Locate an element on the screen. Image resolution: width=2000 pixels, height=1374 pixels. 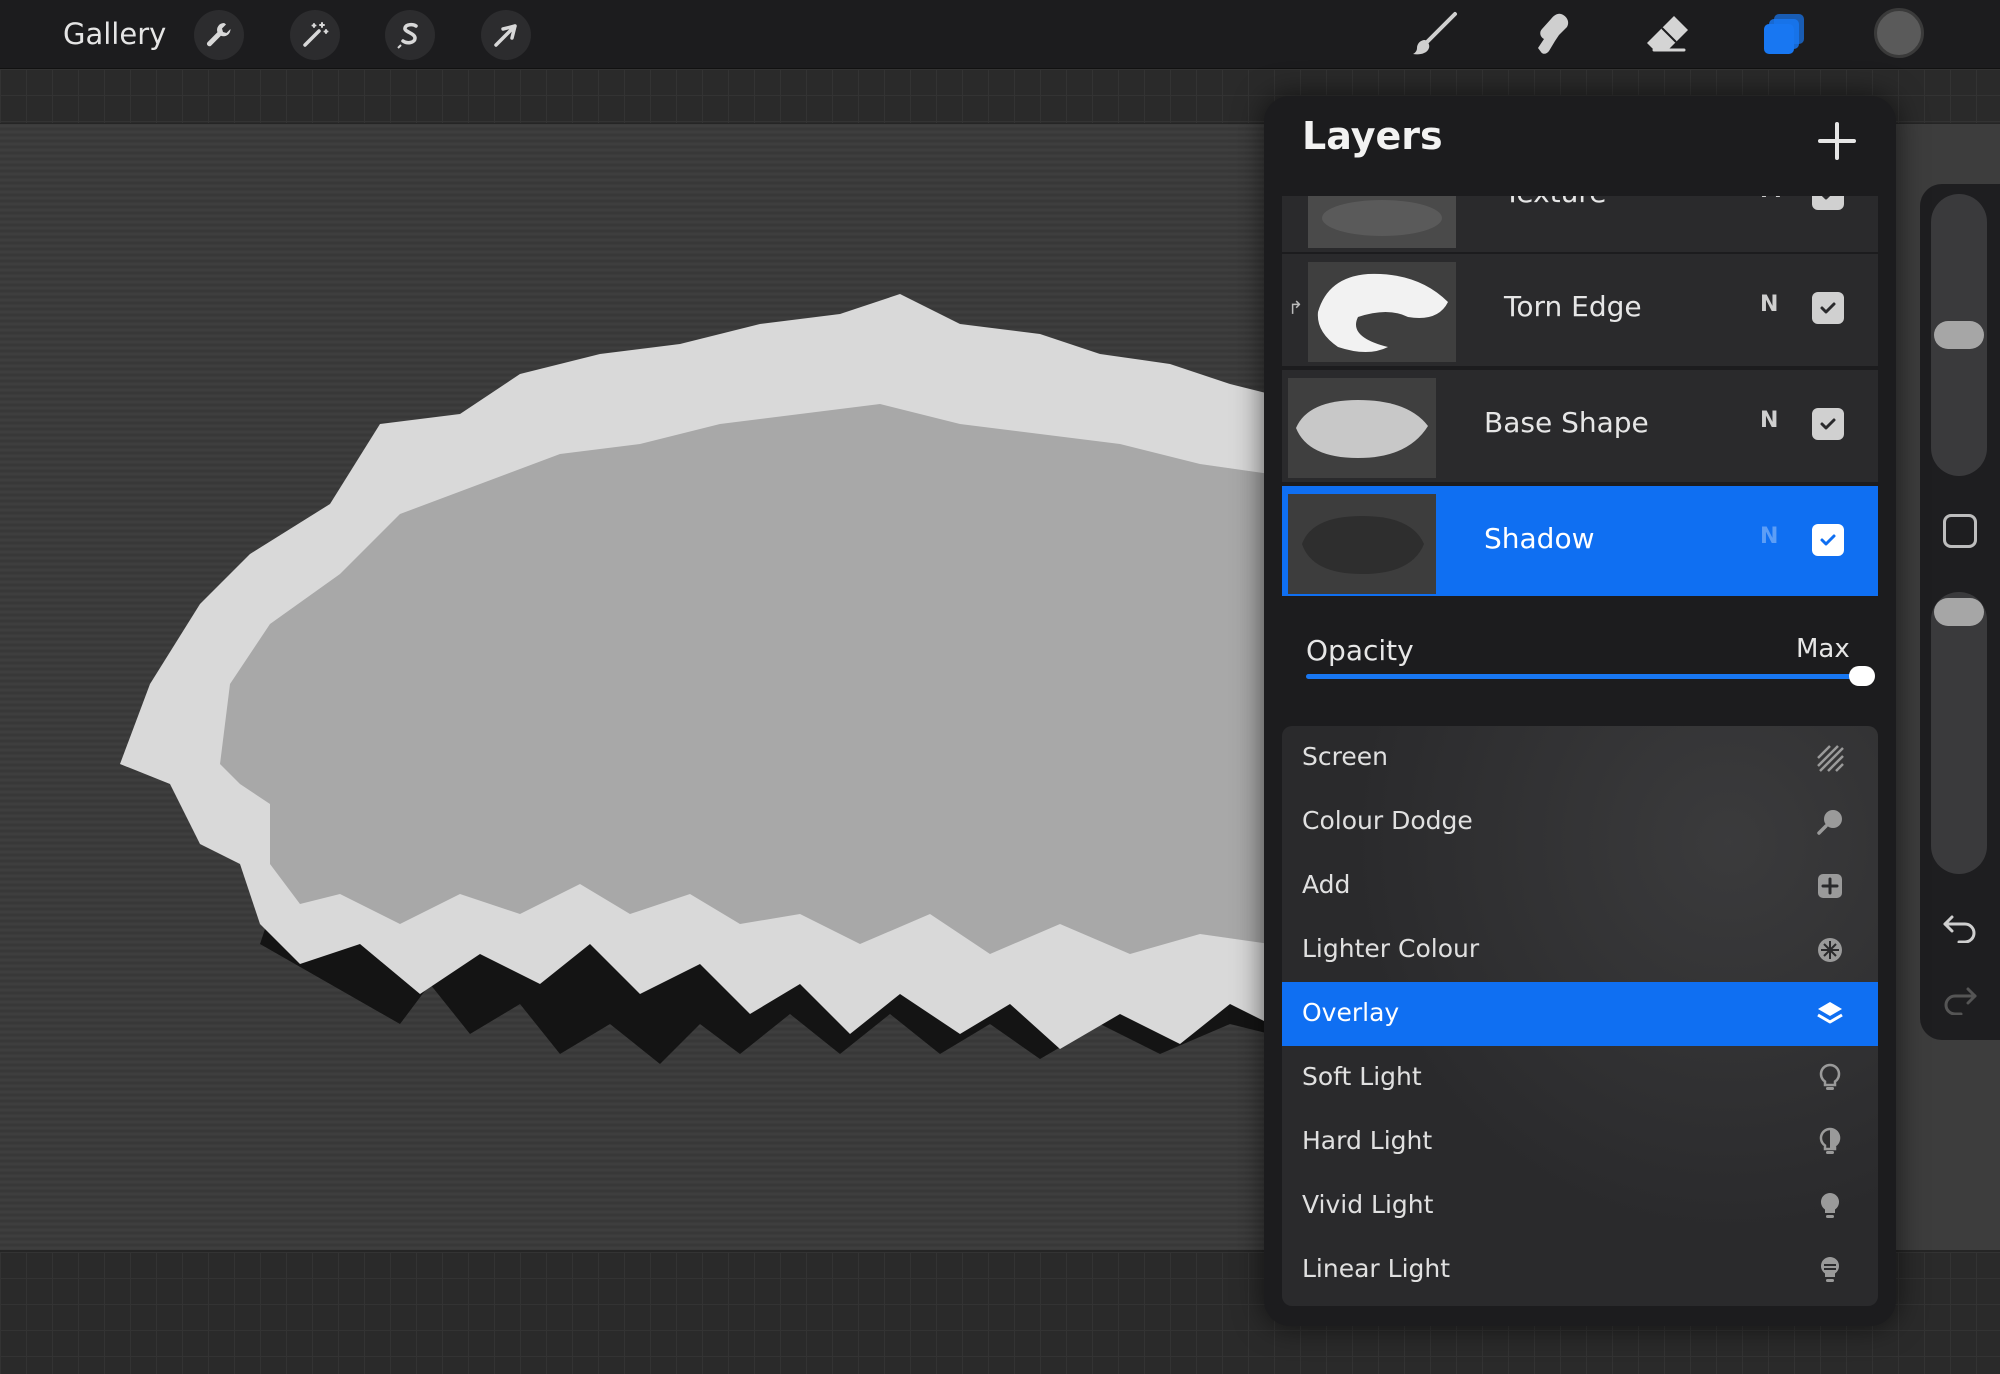
bulb-outline-icon is located at coordinates (1830, 1078).